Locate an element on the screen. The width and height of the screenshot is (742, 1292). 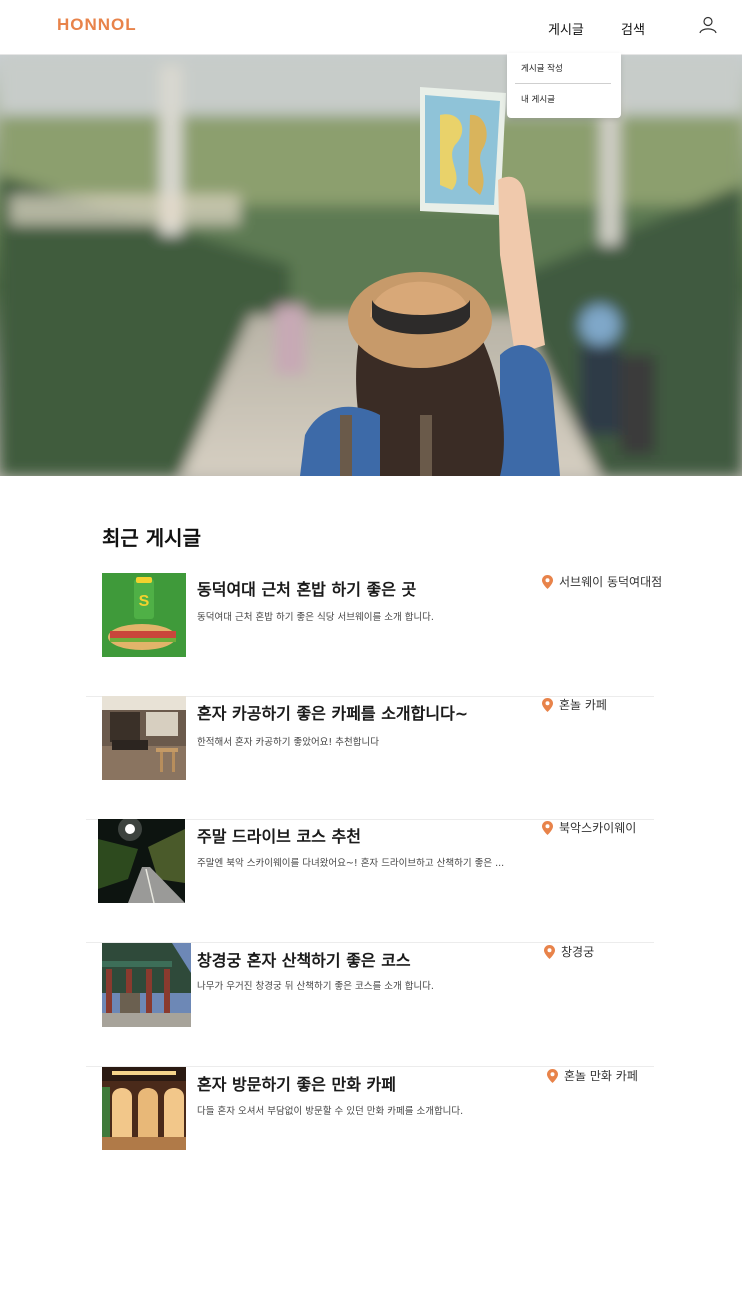
post-location-label: 혼놀 카페 is located at coordinates (583, 705).